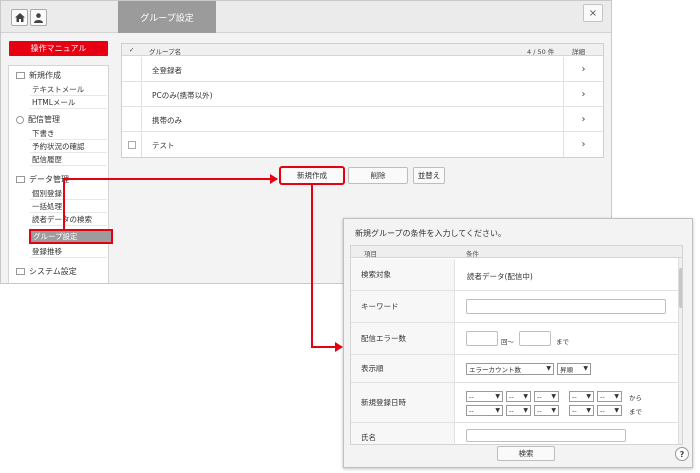 This screenshot has height=473, width=700. What do you see at coordinates (566, 306) in the screenshot?
I see `keyword-input` at bounding box center [566, 306].